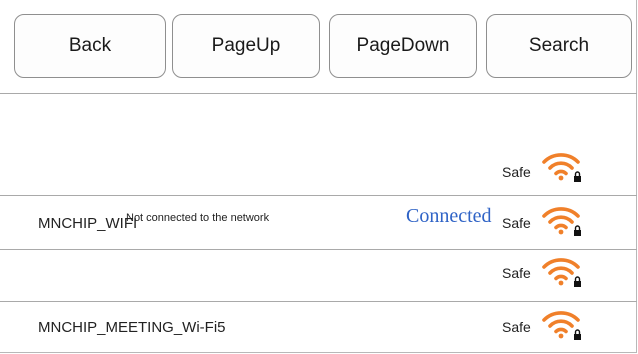 This screenshot has width=638, height=354. Describe the element at coordinates (559, 46) in the screenshot. I see `search-button: Search` at that location.